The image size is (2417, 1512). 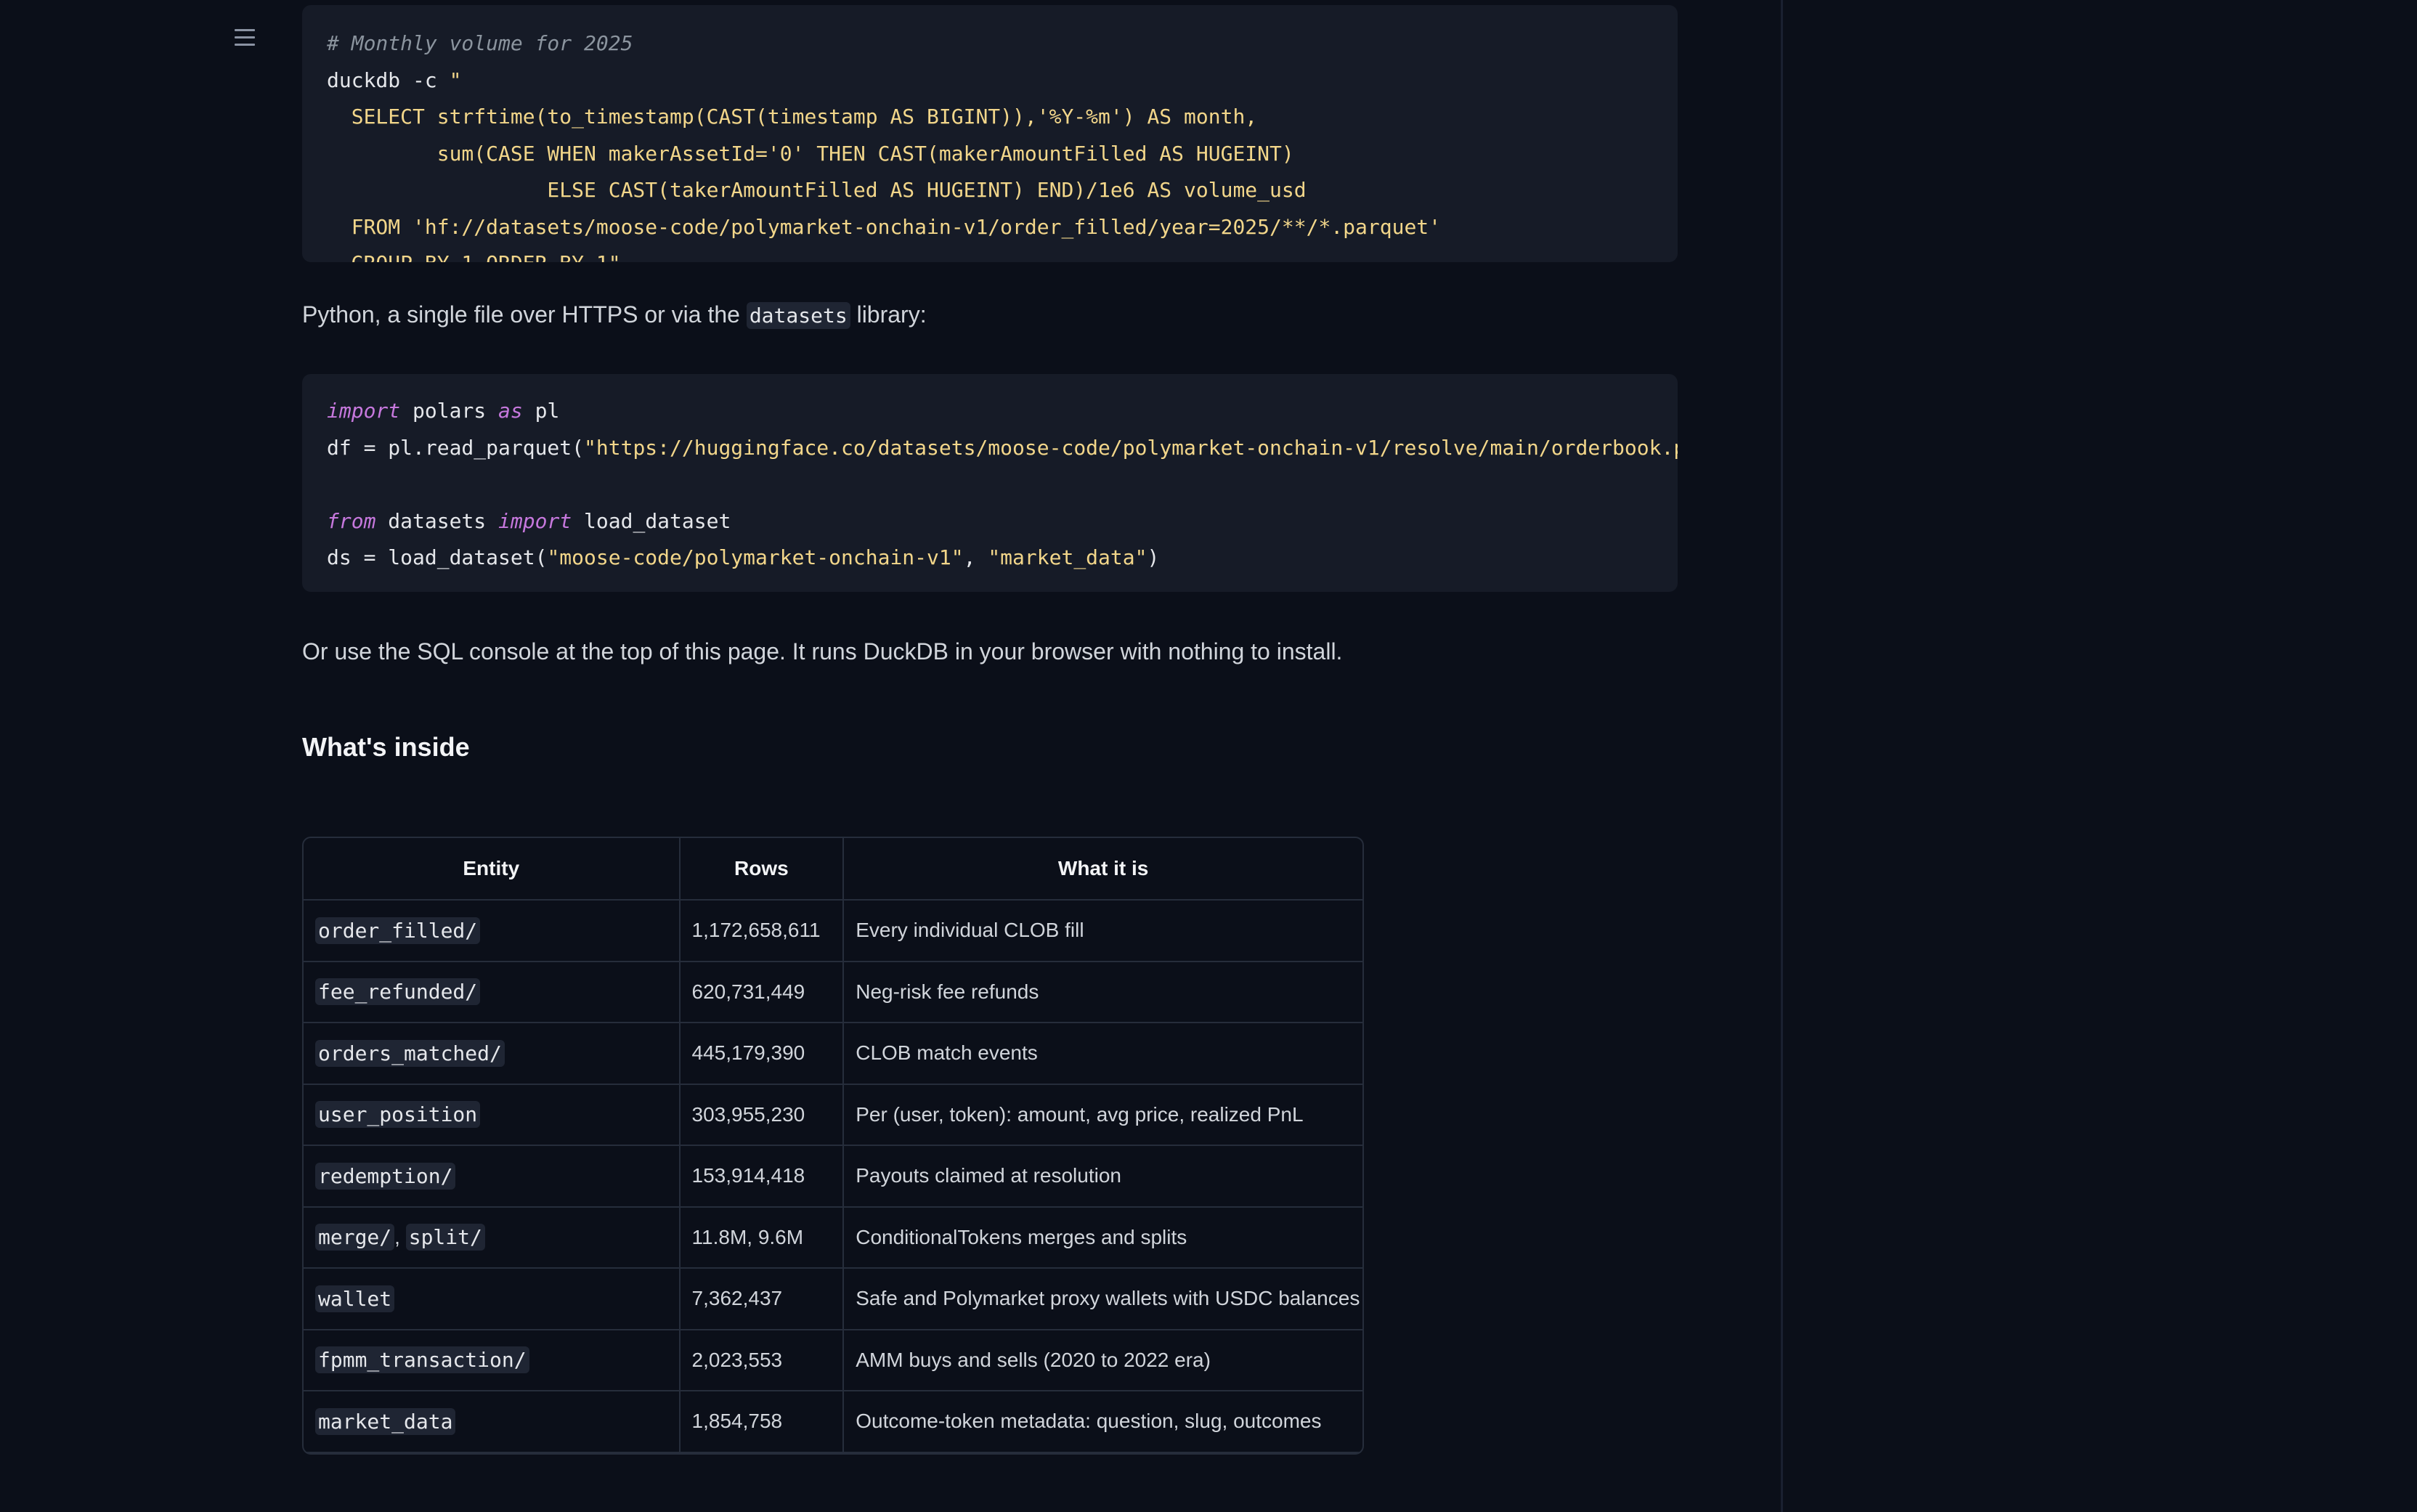 I want to click on code-token: datasets, so click(x=437, y=520).